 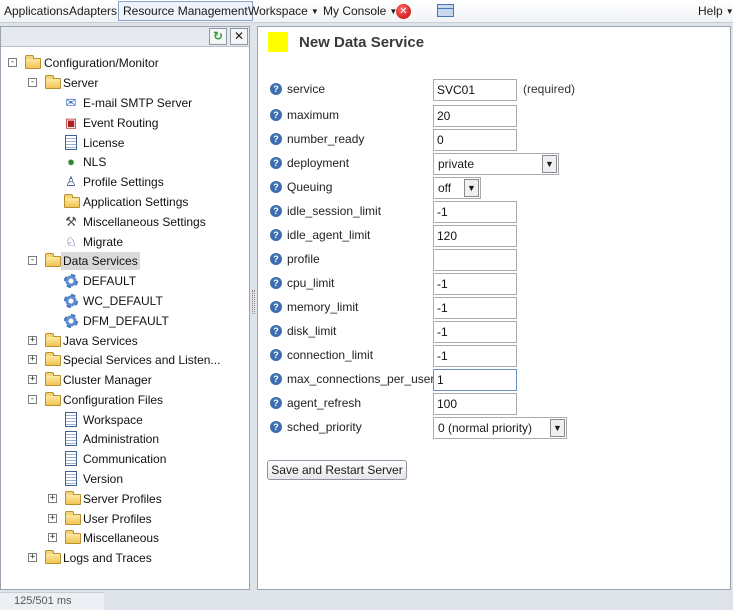 What do you see at coordinates (100, 341) in the screenshot?
I see `tree-label: Java Services` at bounding box center [100, 341].